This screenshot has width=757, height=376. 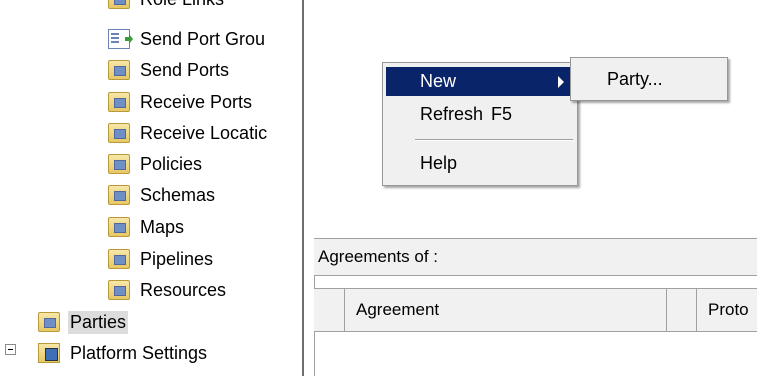 I want to click on tree-item-pipelines: Pipelines, so click(x=161, y=259).